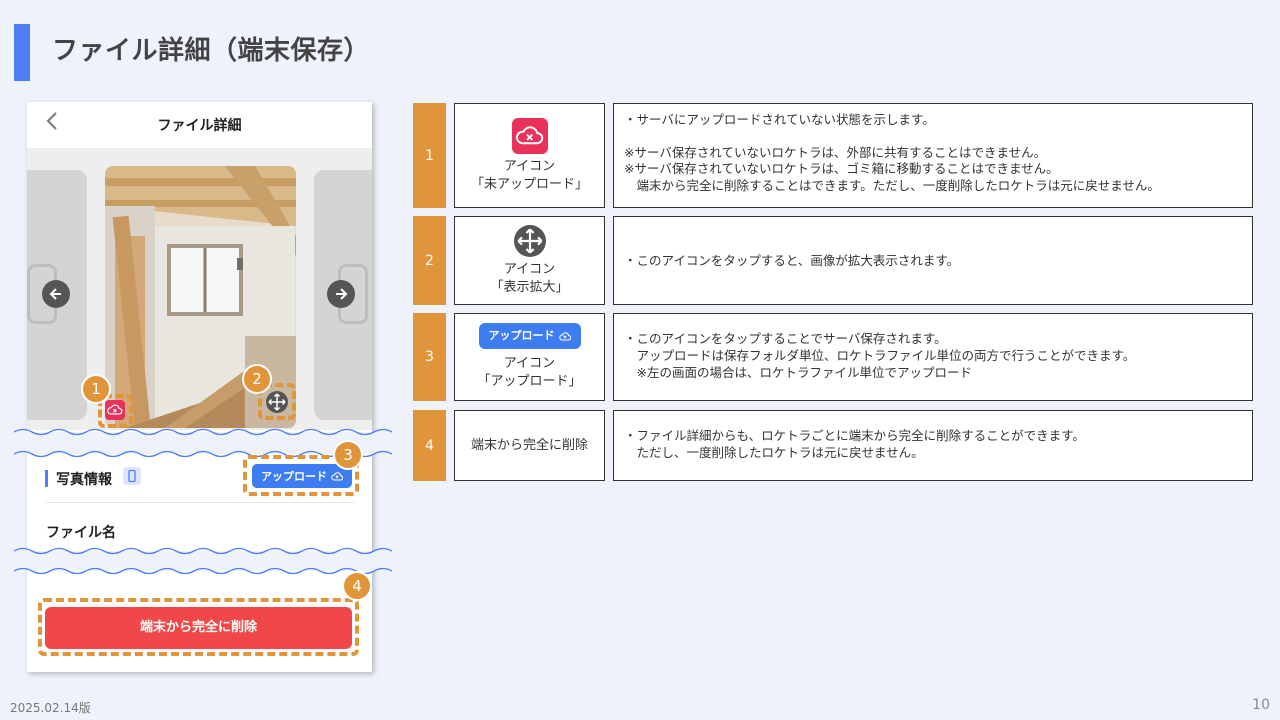 The width and height of the screenshot is (1280, 720). I want to click on arrow-left-icon, so click(56, 294).